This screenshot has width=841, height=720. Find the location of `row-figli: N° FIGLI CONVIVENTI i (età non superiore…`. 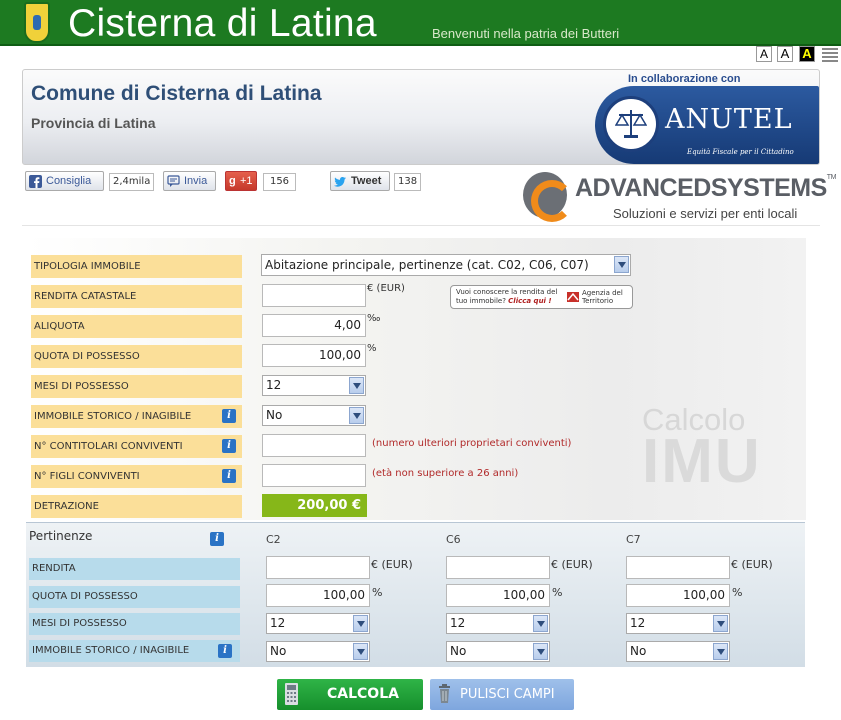

row-figli: N° FIGLI CONVIVENTI i (età non superiore… is located at coordinates (416, 476).